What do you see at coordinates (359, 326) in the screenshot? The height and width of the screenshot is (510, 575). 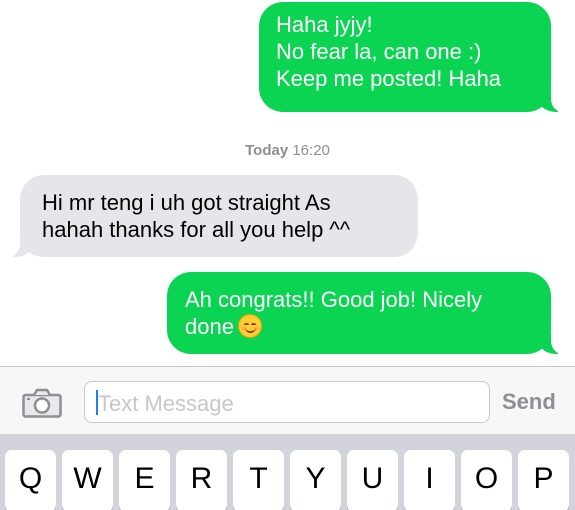 I see `message-line-with-emoji: done` at bounding box center [359, 326].